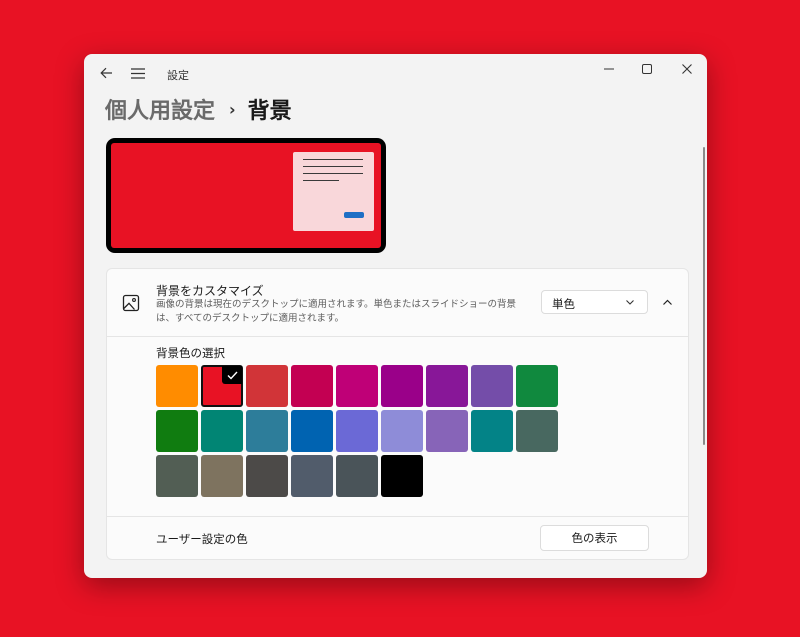  I want to click on collapse-button, so click(667, 302).